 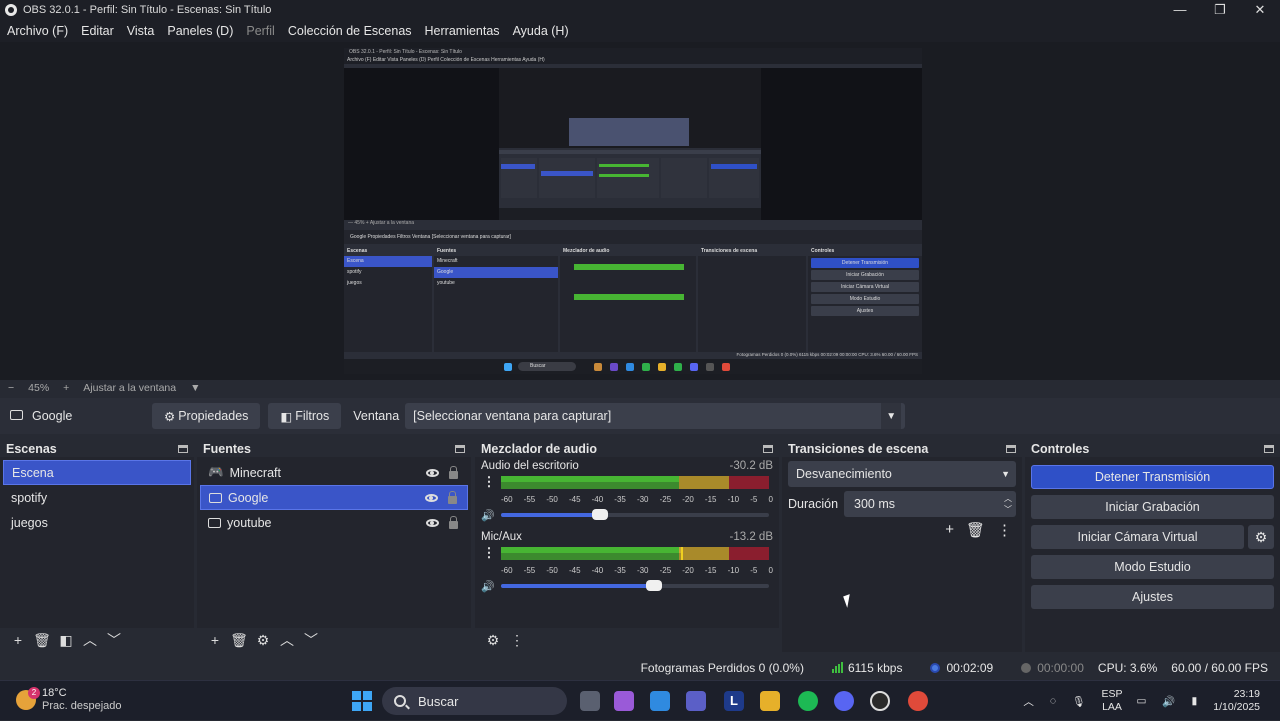 I want to click on source-item: youtube, so click(x=334, y=522).